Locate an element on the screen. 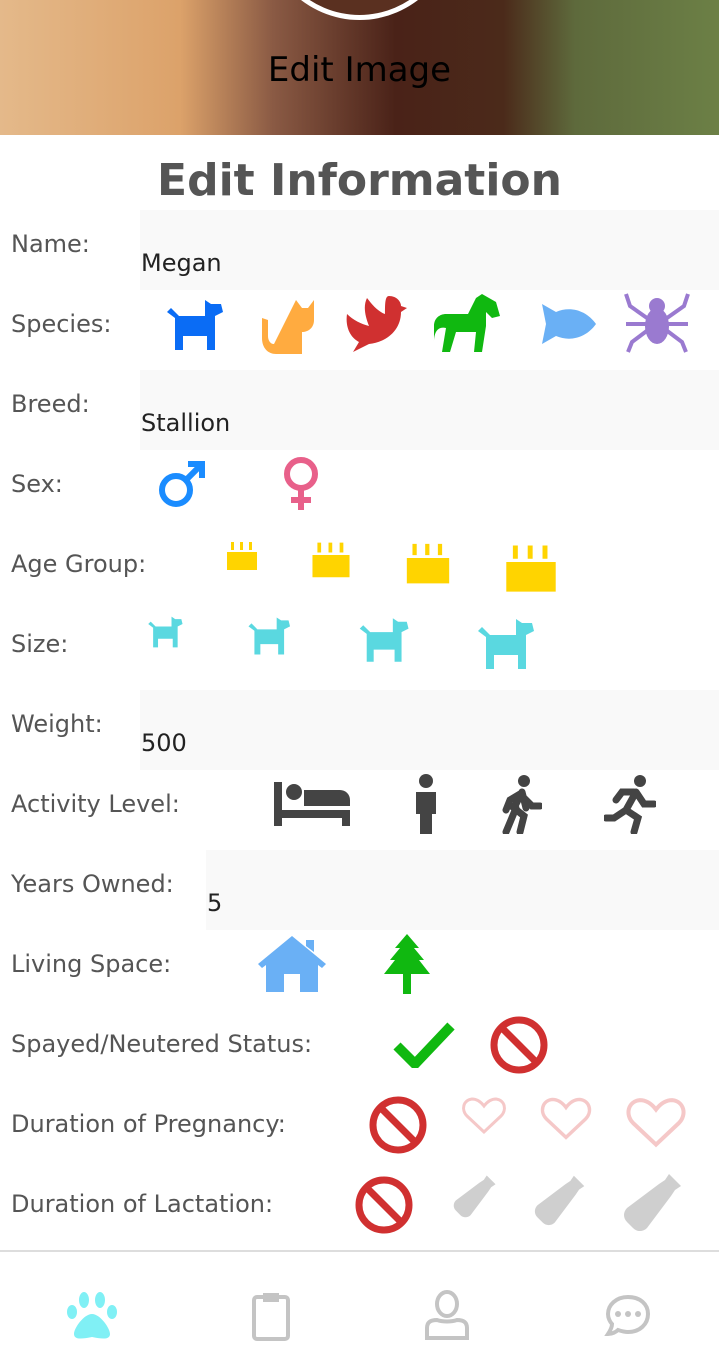 This screenshot has width=719, height=1357. breed-row: Breed: is located at coordinates (359, 410).